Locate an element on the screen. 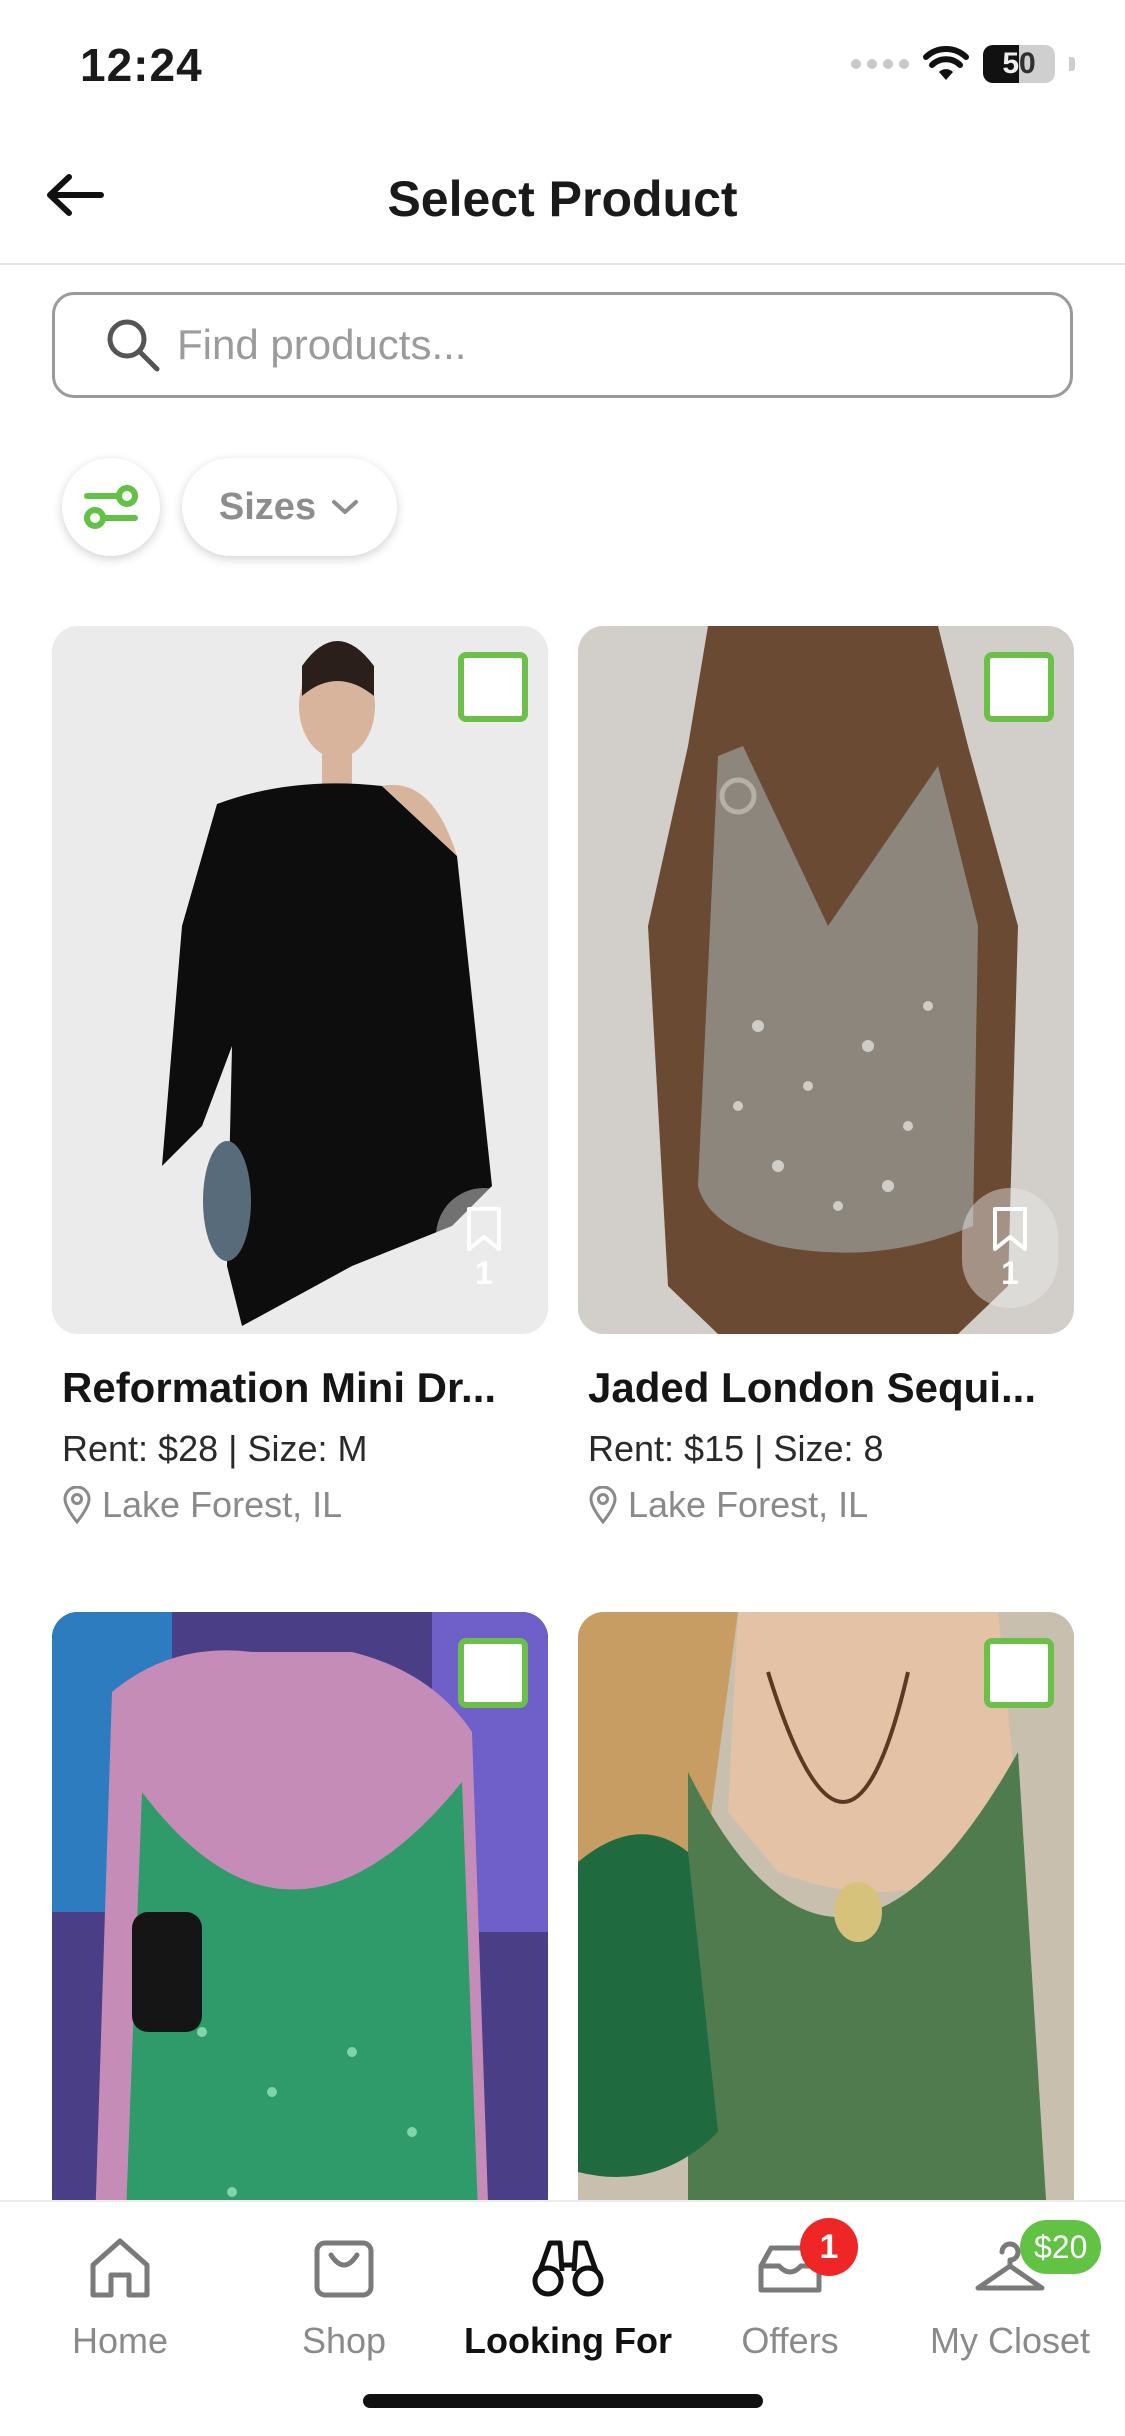  search-input is located at coordinates (587, 345).